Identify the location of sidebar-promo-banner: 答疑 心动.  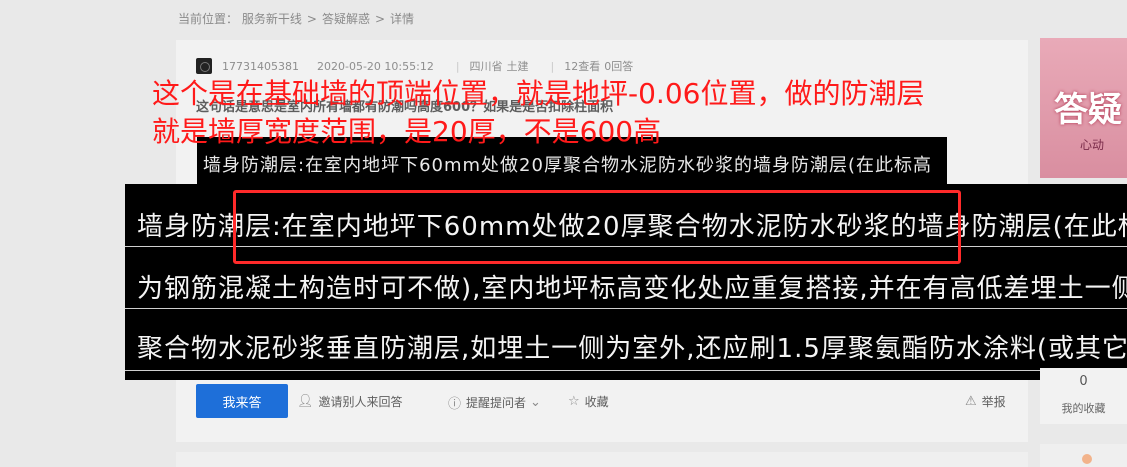
(1083, 108).